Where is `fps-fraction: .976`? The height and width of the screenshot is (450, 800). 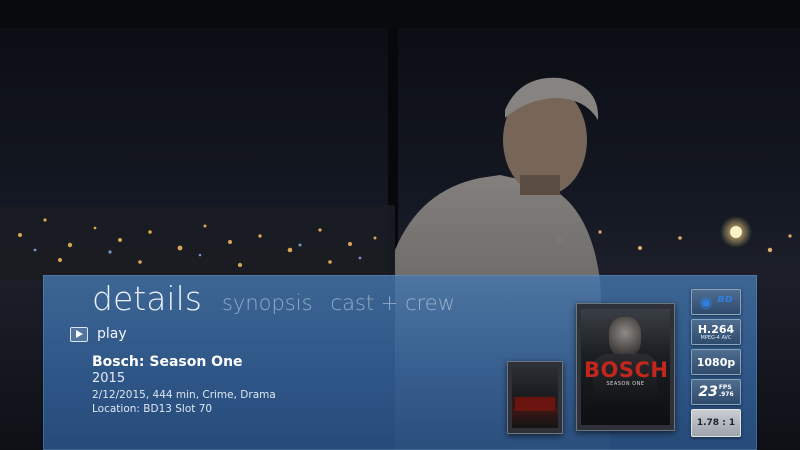 fps-fraction: .976 is located at coordinates (726, 394).